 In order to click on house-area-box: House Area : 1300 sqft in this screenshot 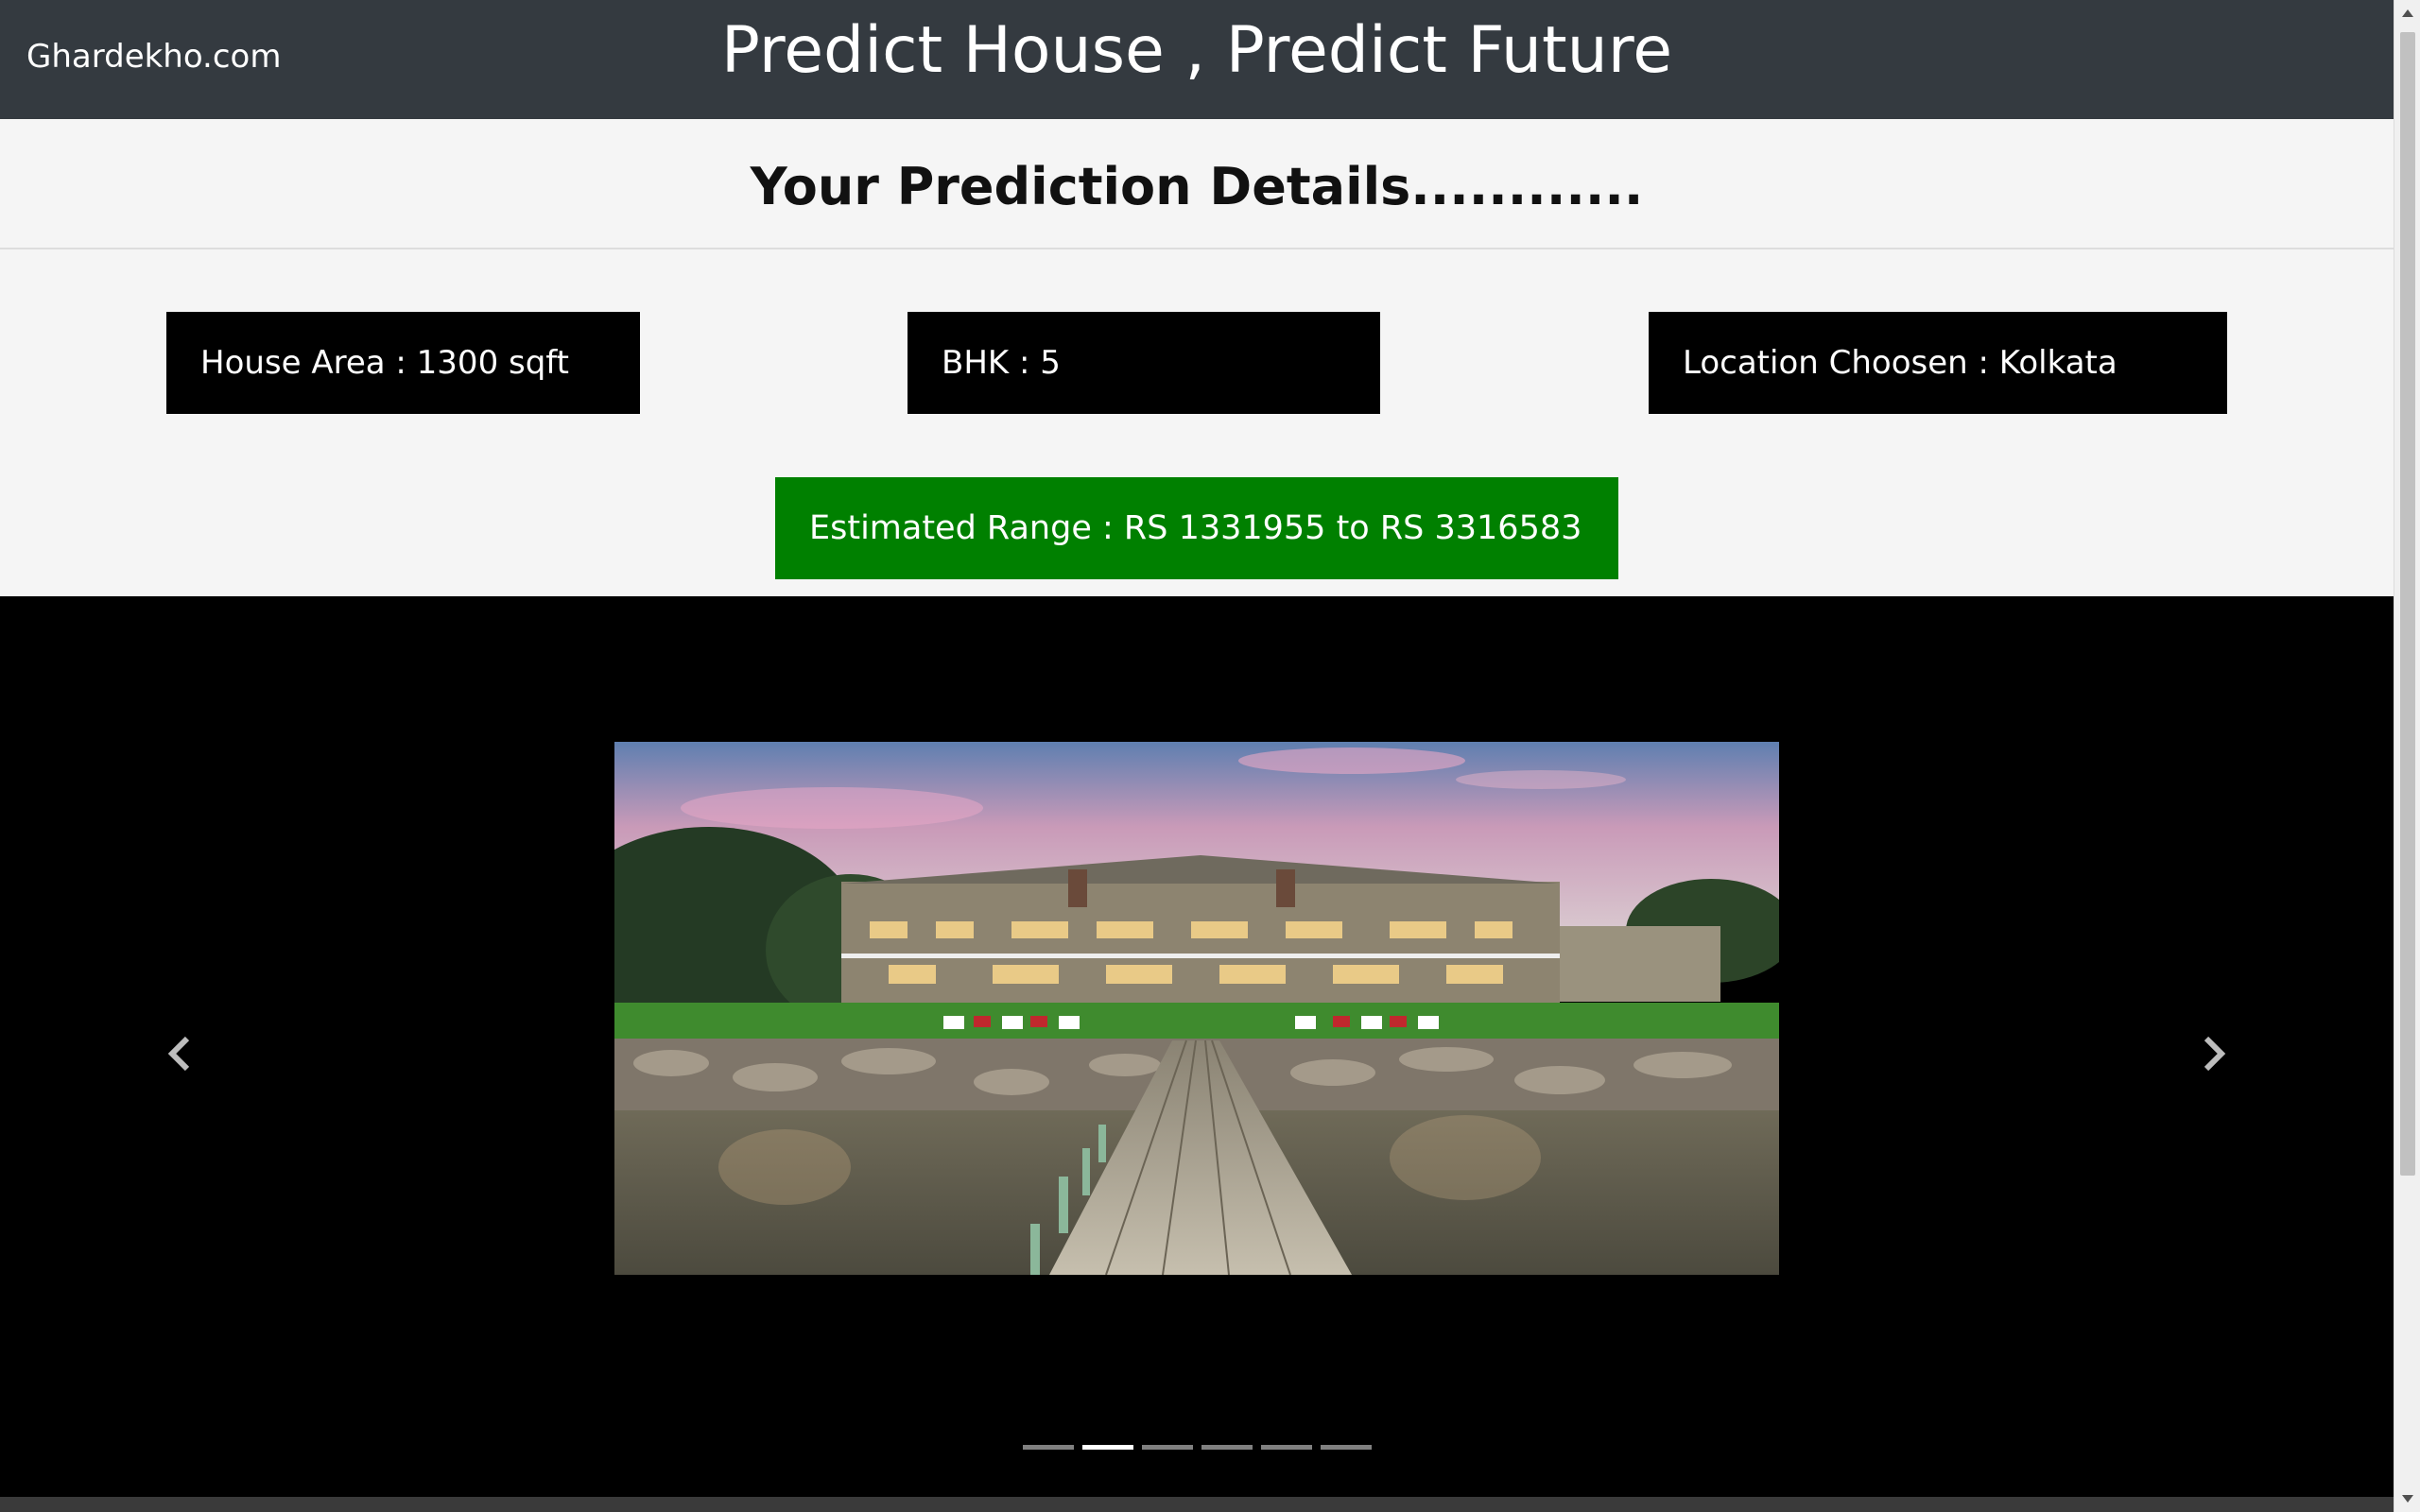, I will do `click(403, 363)`.